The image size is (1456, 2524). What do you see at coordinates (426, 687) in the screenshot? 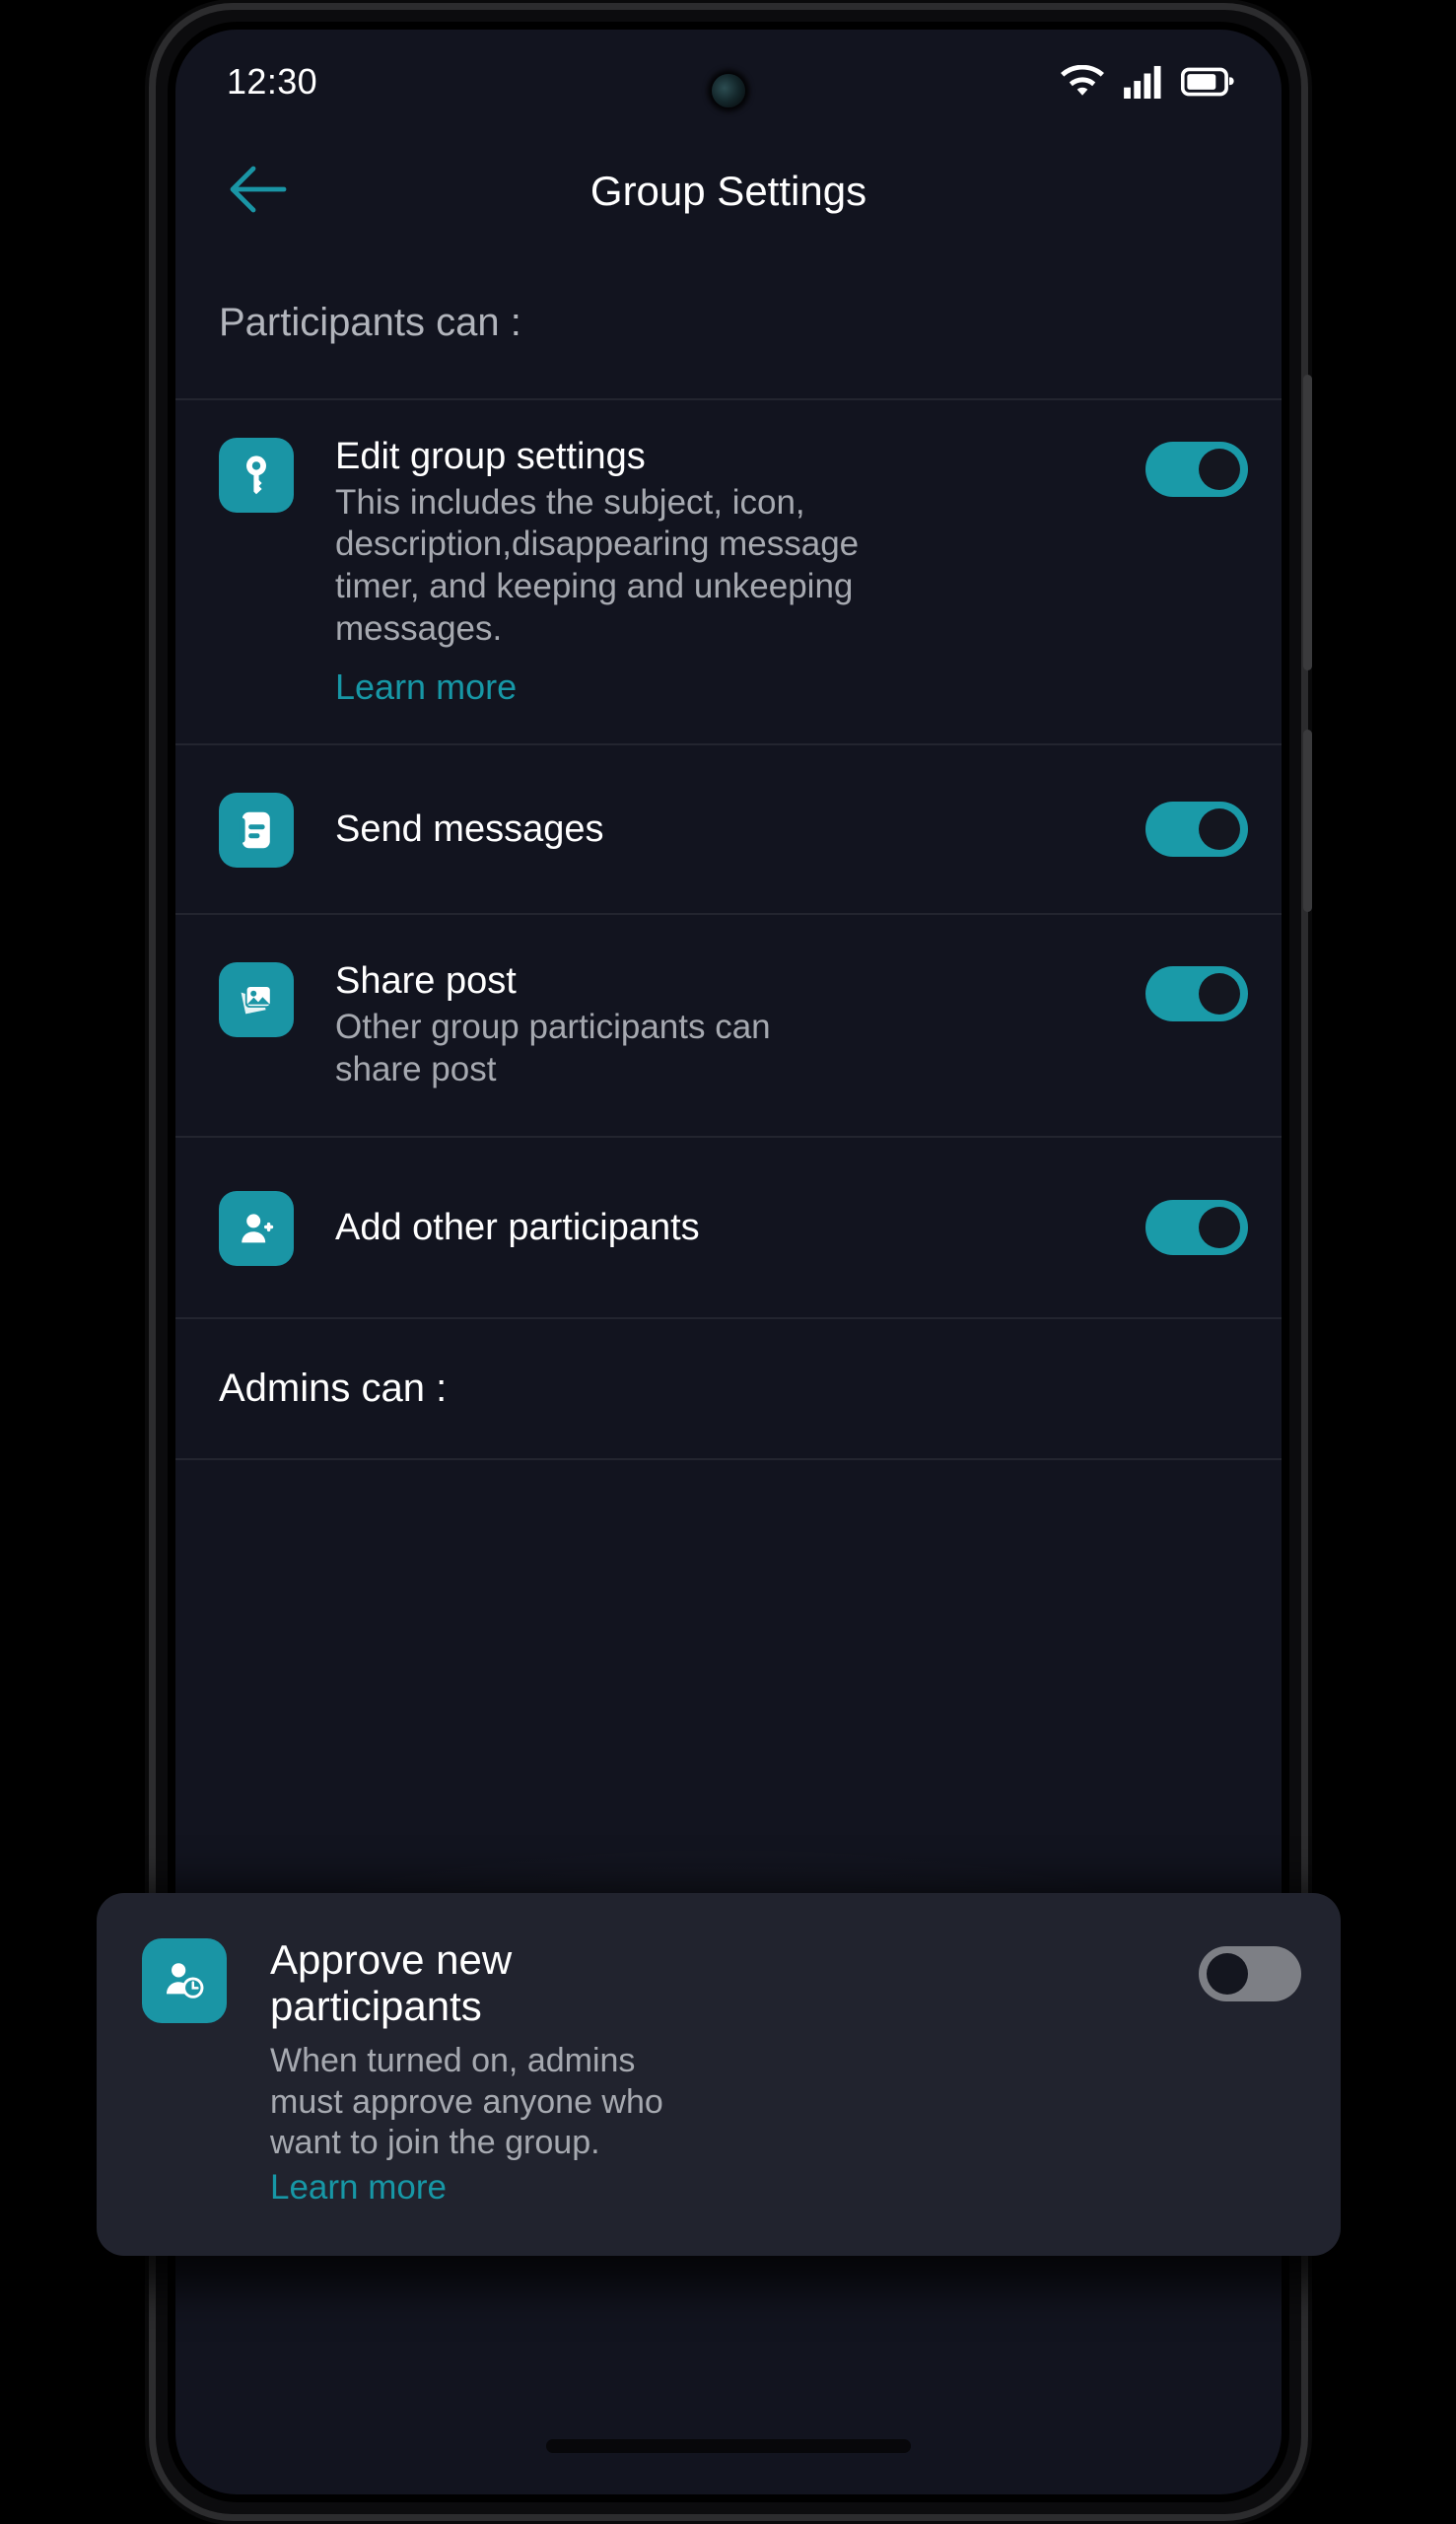
I see `learn-more-link: Learn more` at bounding box center [426, 687].